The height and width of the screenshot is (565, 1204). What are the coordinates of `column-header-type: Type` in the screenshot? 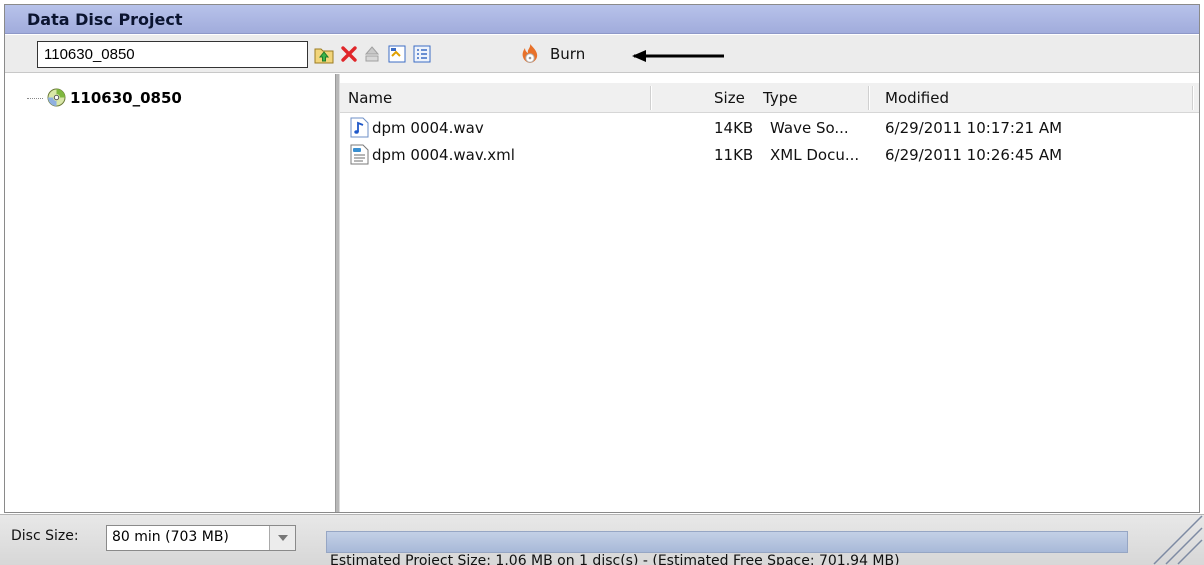 It's located at (780, 98).